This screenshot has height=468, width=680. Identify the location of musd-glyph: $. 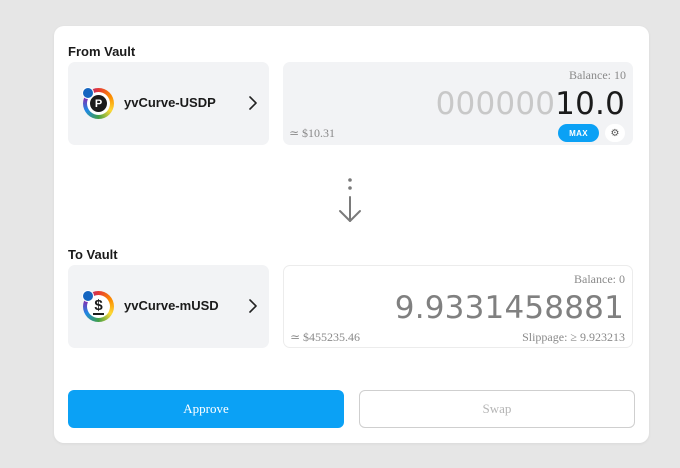
(98, 306).